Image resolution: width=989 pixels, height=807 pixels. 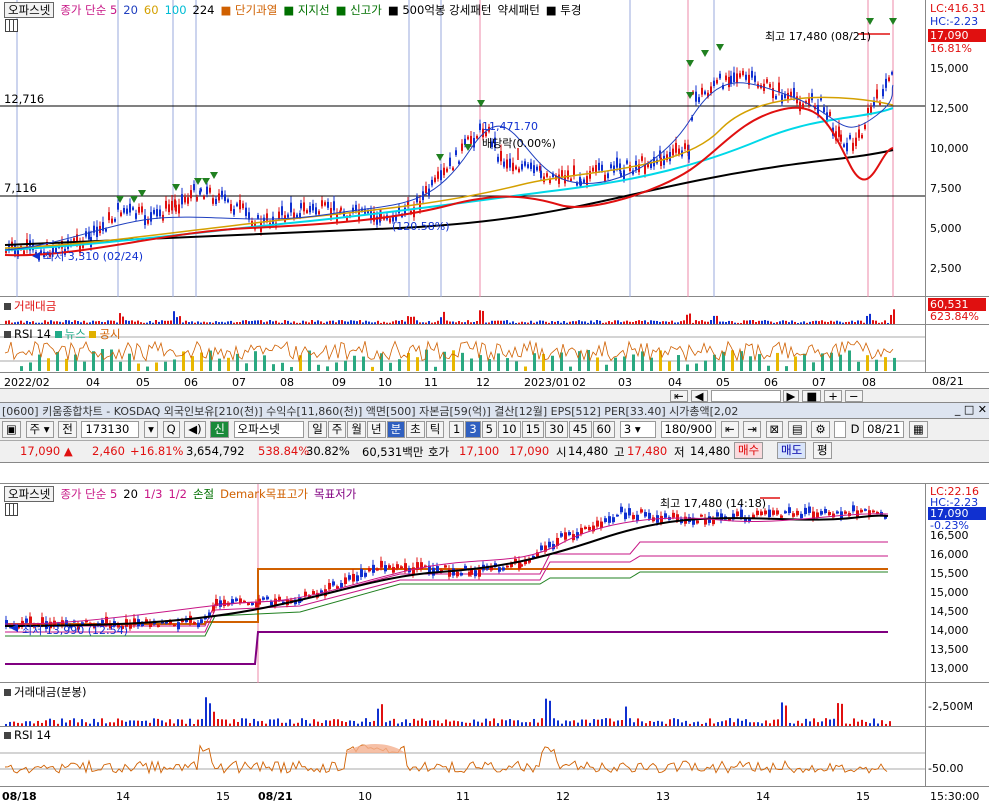 I want to click on interval-button: 15, so click(x=533, y=429).